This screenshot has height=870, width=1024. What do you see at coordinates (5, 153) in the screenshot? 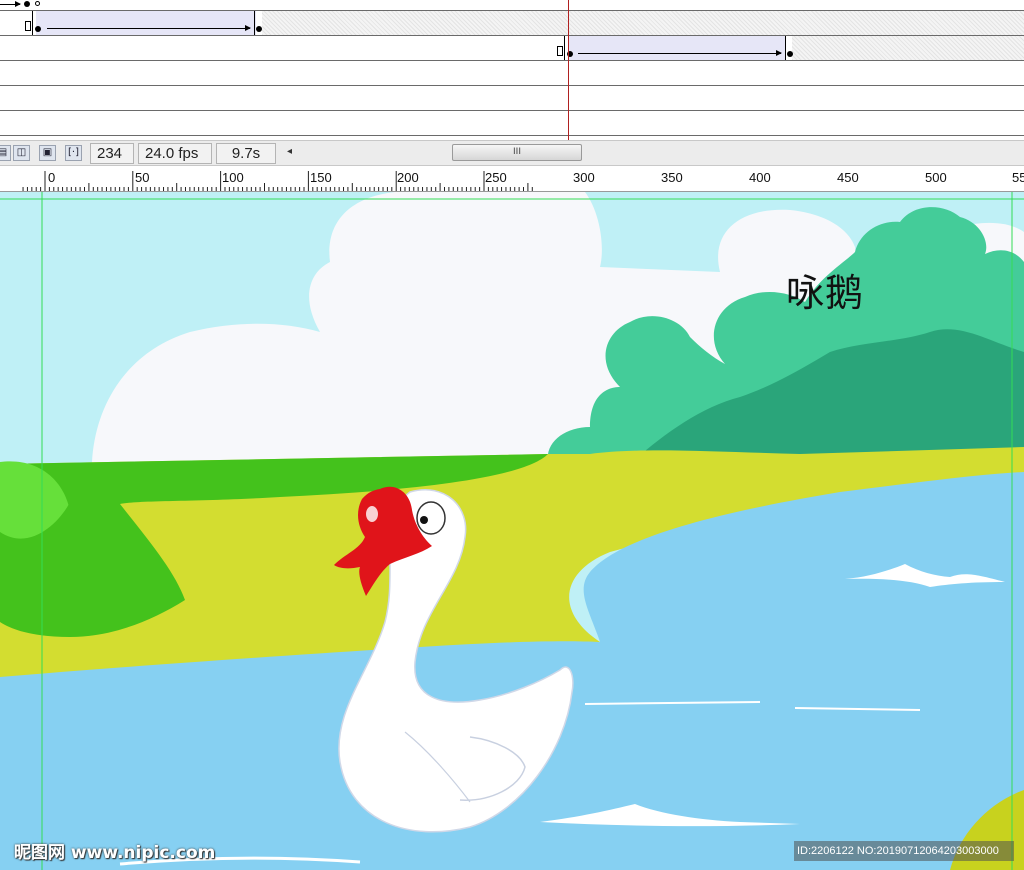
I see `onion-skin-icon: ▤` at bounding box center [5, 153].